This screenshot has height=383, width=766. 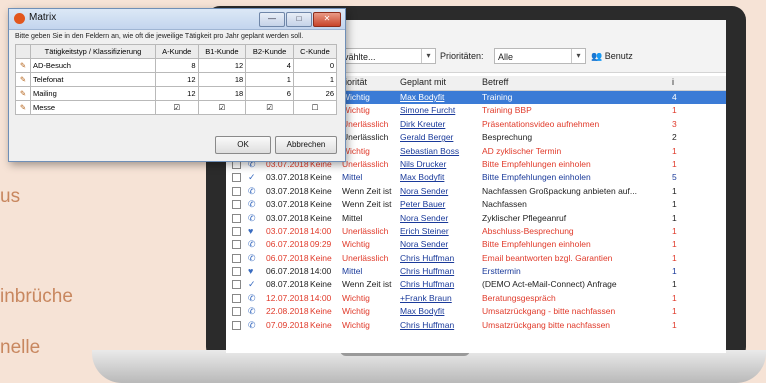 What do you see at coordinates (549, 284) in the screenshot?
I see `row-subject: (DEMO Act-eMail-Connect) Anfrage` at bounding box center [549, 284].